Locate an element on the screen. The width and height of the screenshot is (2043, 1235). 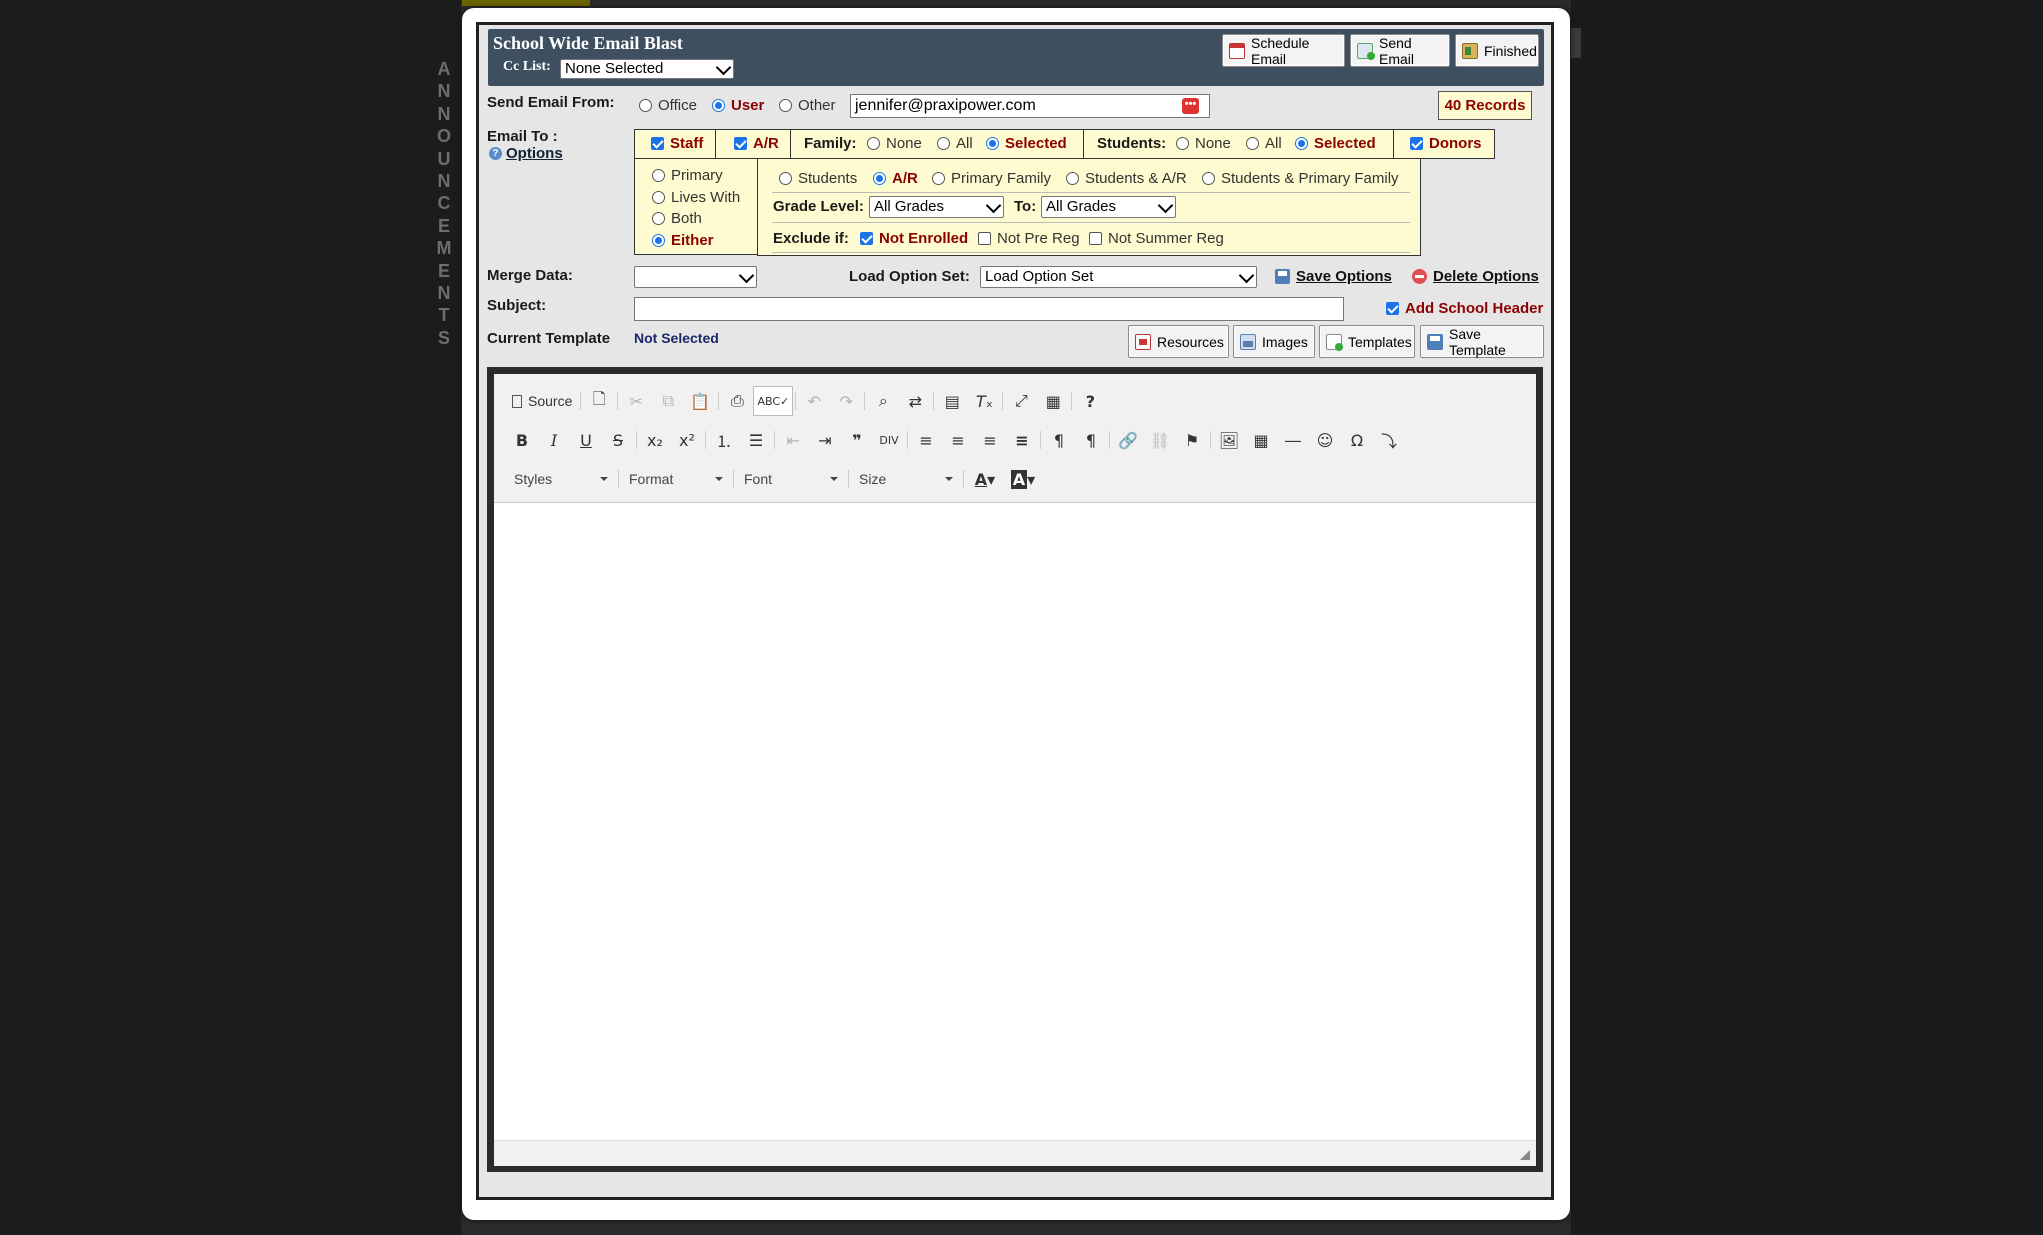
align-center-icon: ≡ is located at coordinates (958, 440).